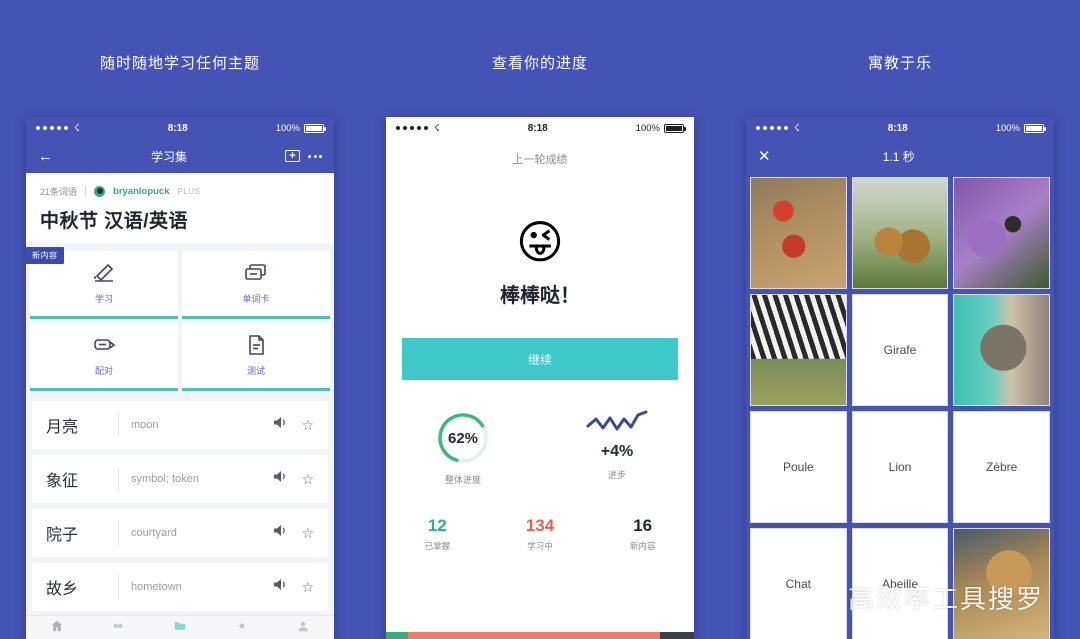 Image resolution: width=1080 pixels, height=639 pixels. Describe the element at coordinates (540, 296) in the screenshot. I see `results-headline: 棒棒哒！` at that location.